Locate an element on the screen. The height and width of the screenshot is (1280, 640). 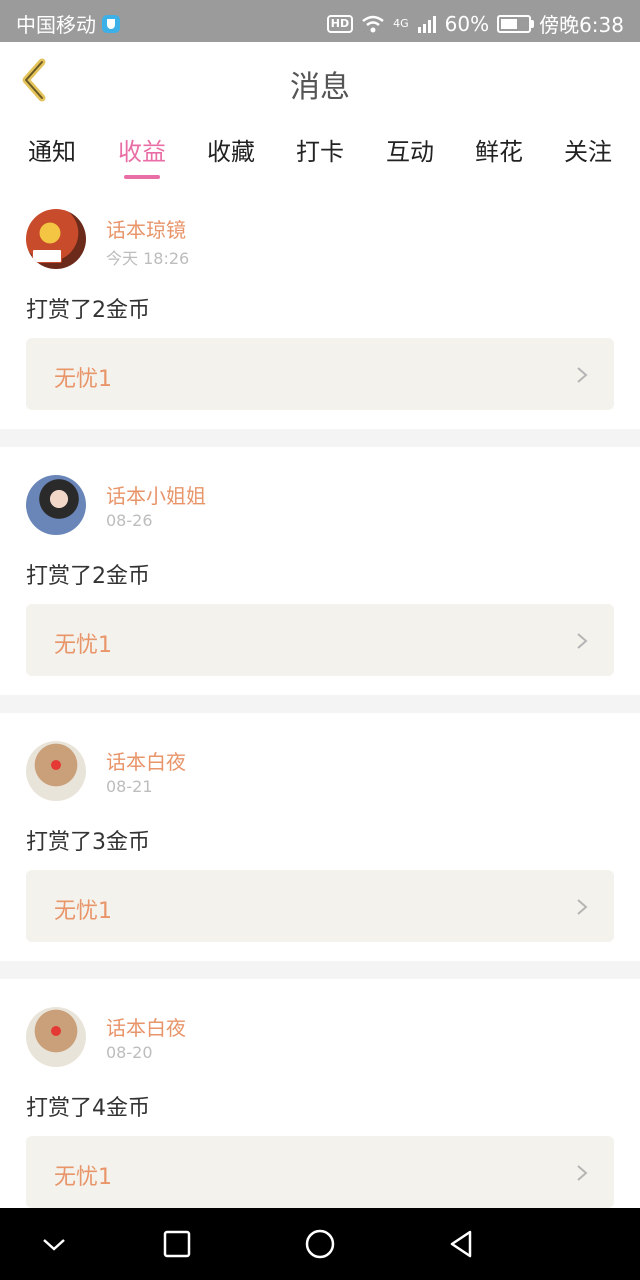
status-left: 中国移动 is located at coordinates (68, 23).